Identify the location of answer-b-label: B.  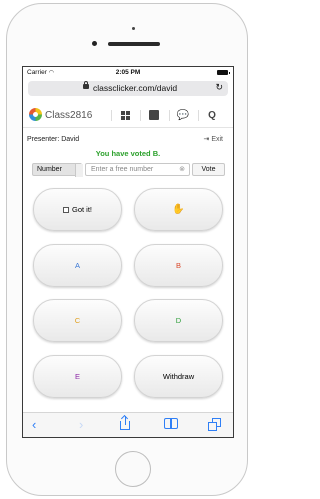
(178, 265).